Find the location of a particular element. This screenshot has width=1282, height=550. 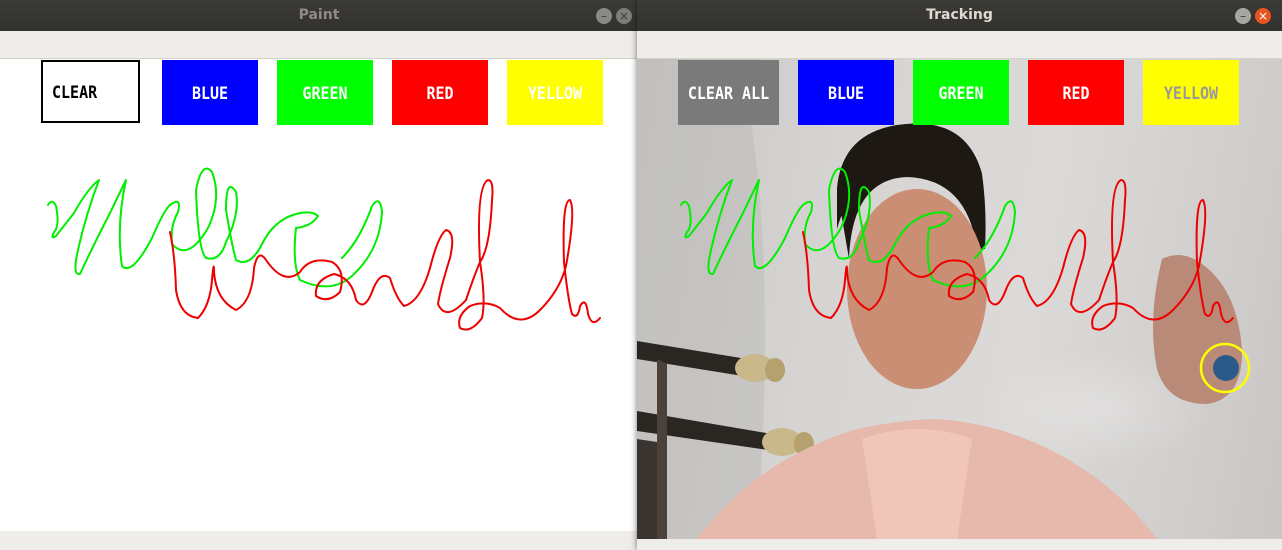

tracking-titlebar: Tracking – × is located at coordinates (959, 15).